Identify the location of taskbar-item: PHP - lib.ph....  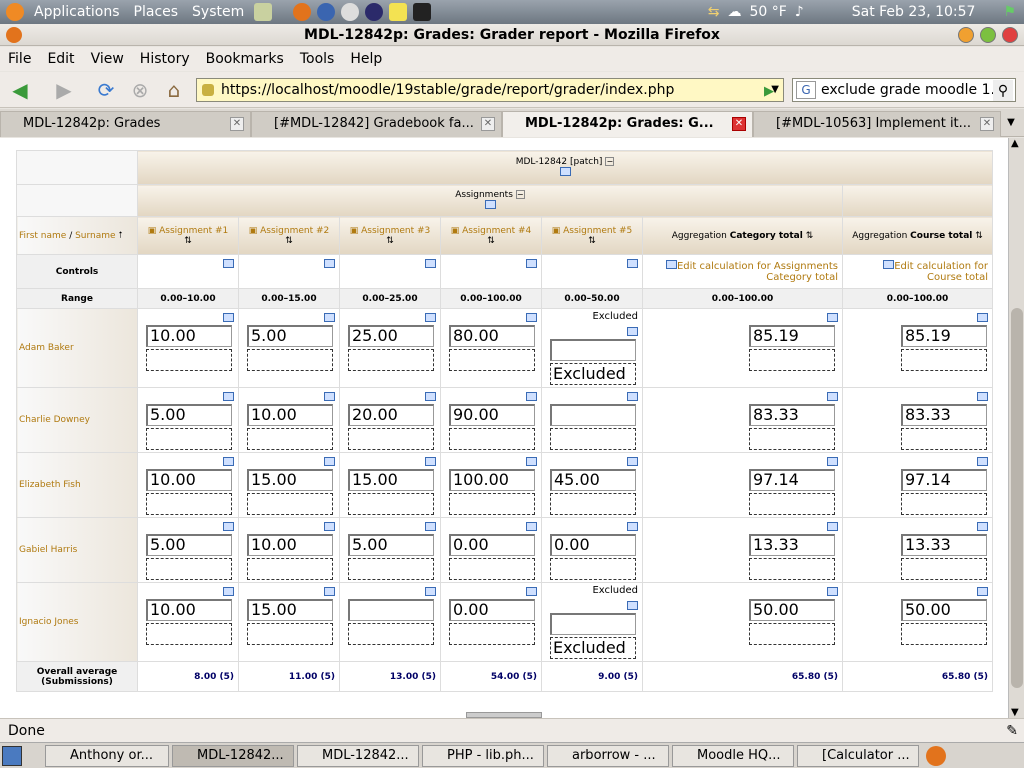
(483, 755).